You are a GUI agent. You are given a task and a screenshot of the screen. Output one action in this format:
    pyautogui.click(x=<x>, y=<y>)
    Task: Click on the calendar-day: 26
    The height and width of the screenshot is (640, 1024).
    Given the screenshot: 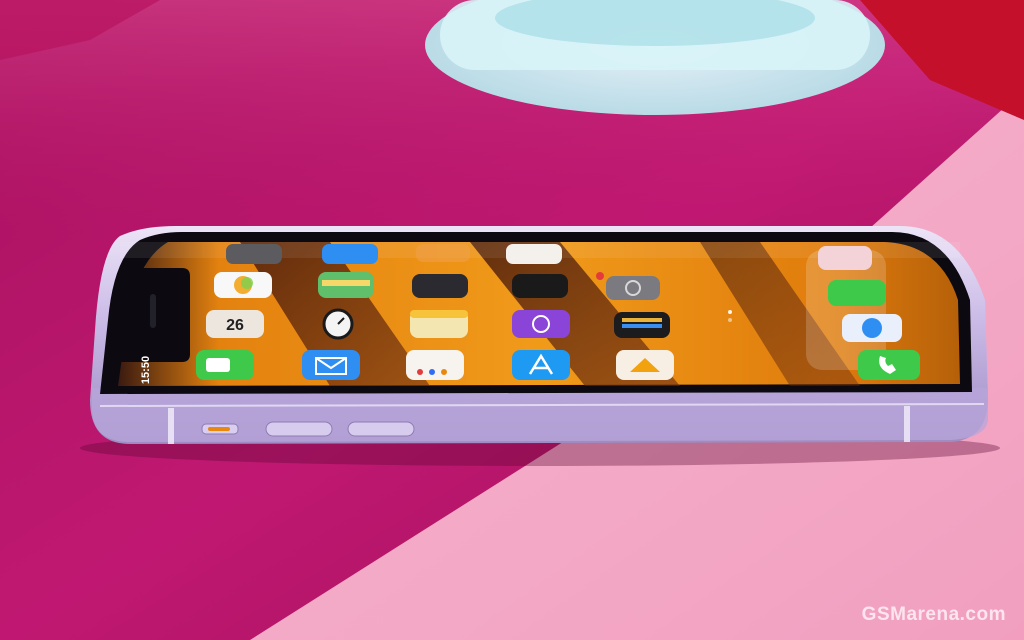 What is the action you would take?
    pyautogui.click(x=235, y=325)
    